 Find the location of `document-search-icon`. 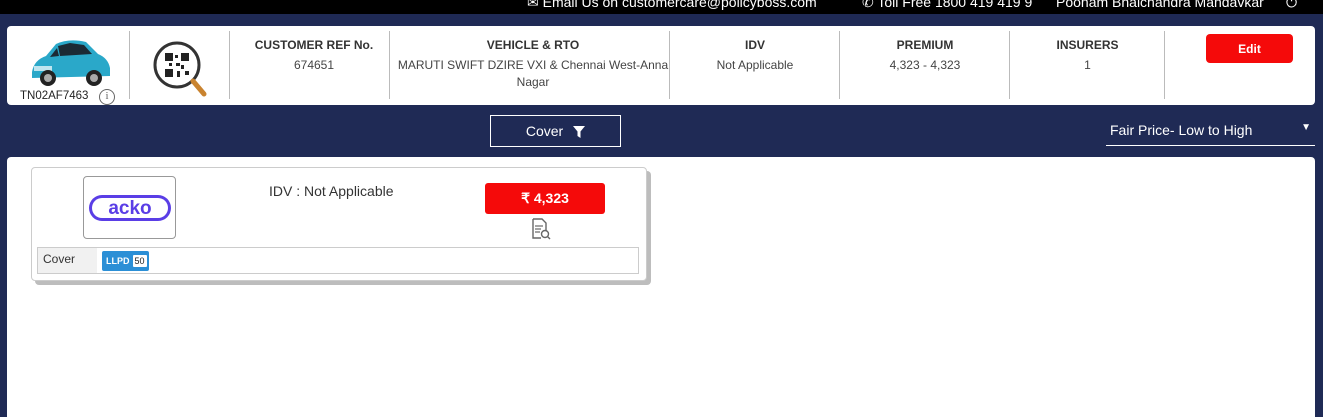

document-search-icon is located at coordinates (541, 229).